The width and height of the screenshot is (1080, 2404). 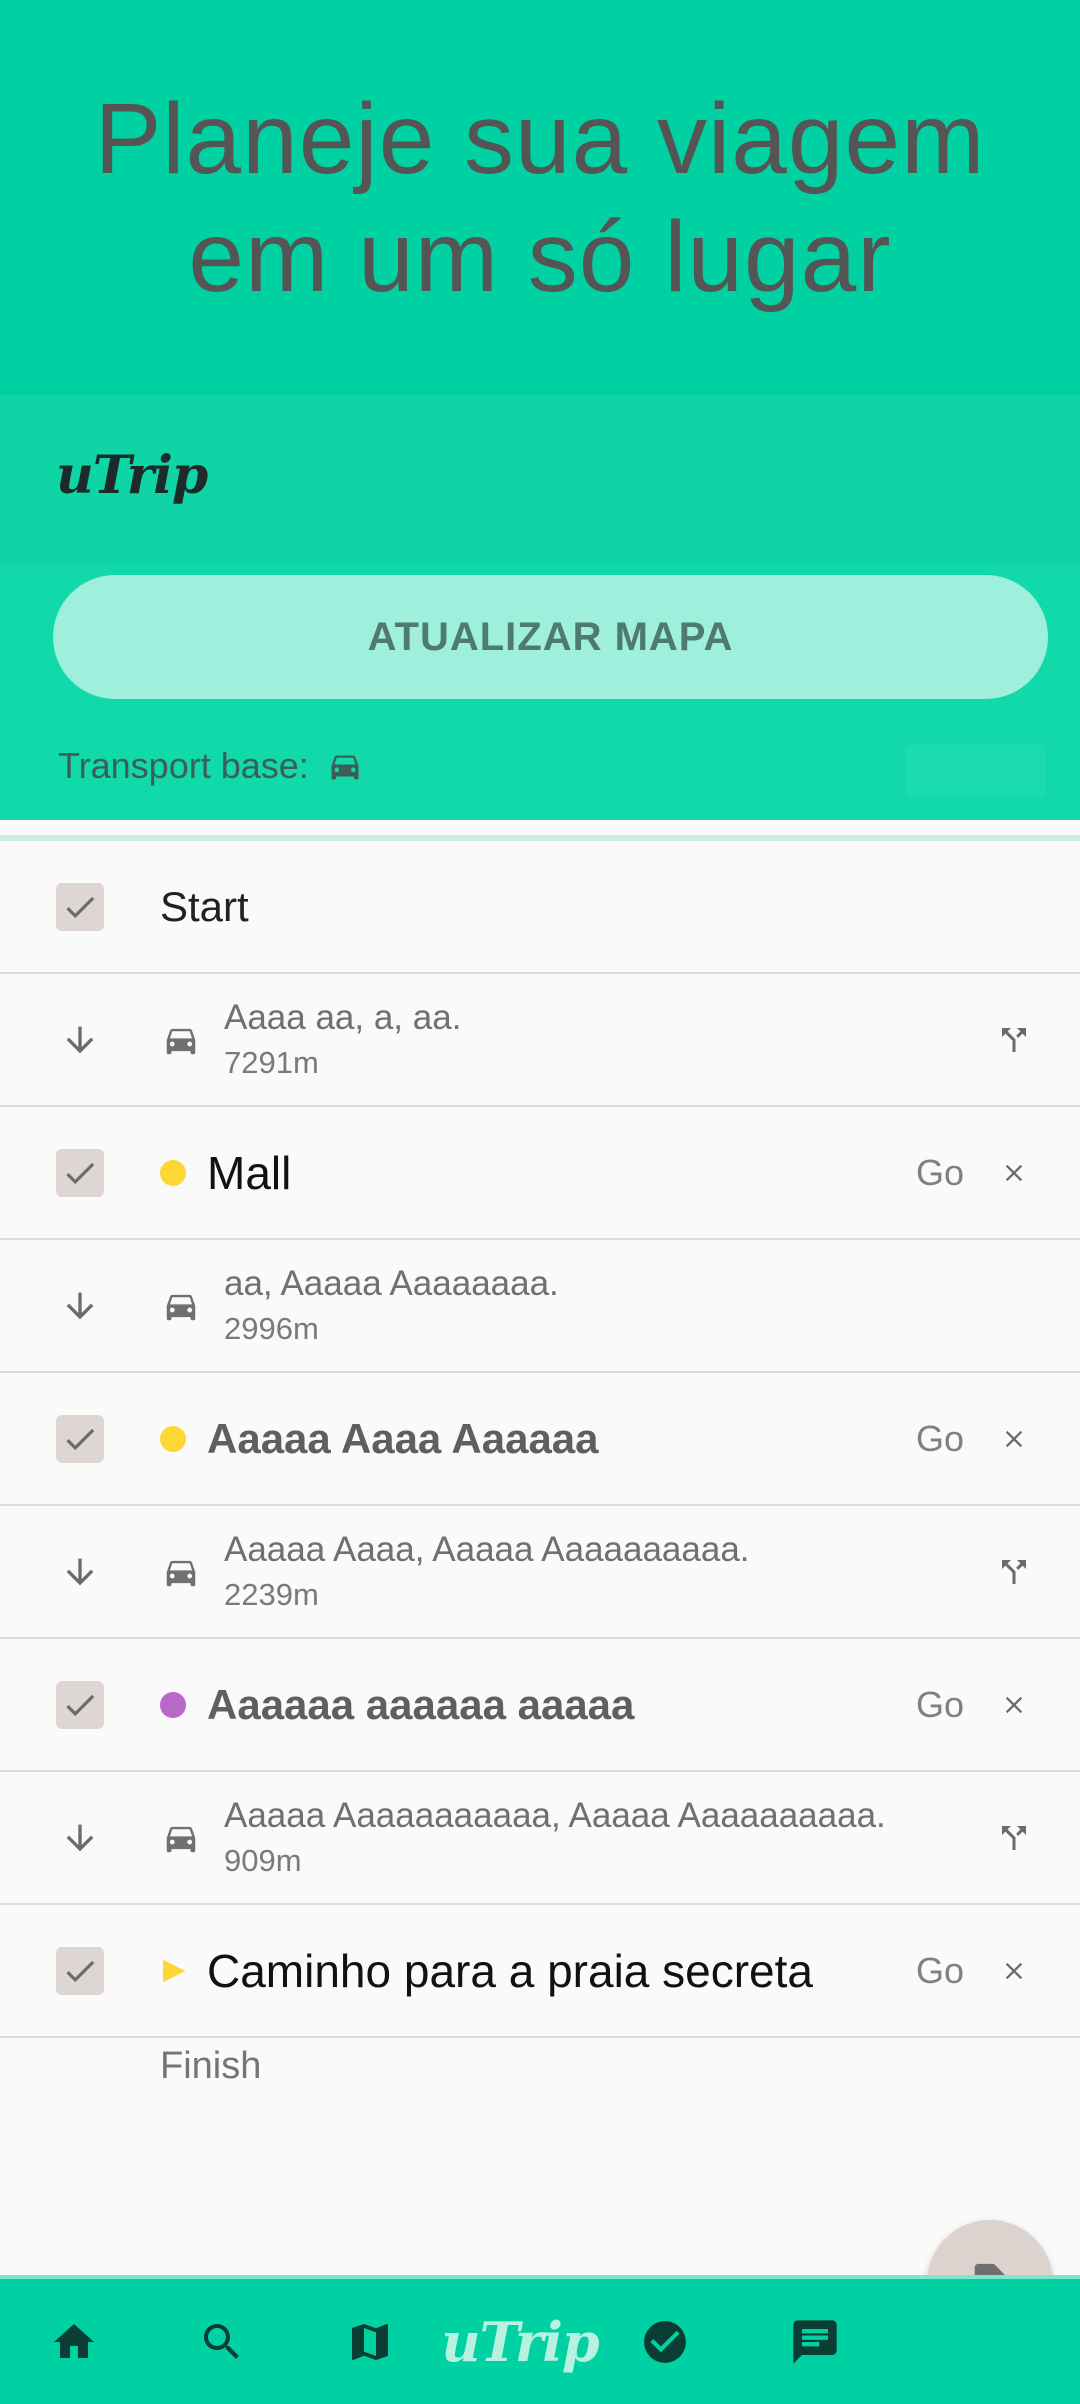 I want to click on stop-row: Mall Go, so click(x=540, y=1173).